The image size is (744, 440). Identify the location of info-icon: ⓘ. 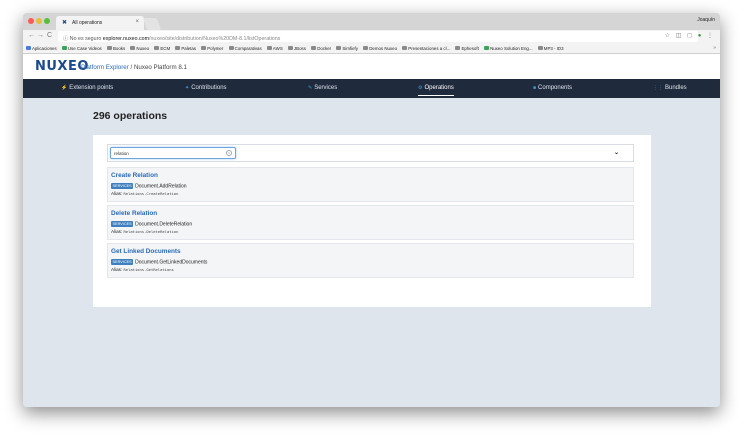
(66, 38).